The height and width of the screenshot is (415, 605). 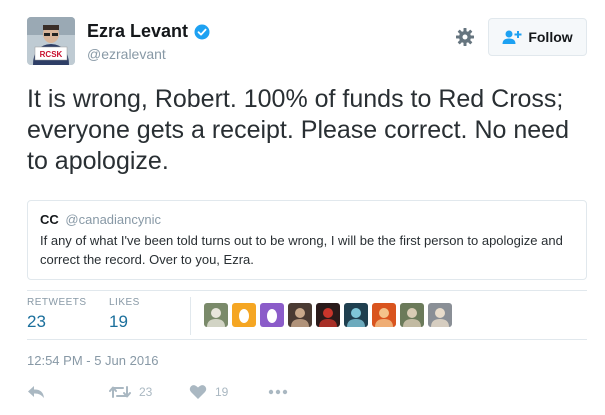 What do you see at coordinates (465, 37) in the screenshot?
I see `gear-icon` at bounding box center [465, 37].